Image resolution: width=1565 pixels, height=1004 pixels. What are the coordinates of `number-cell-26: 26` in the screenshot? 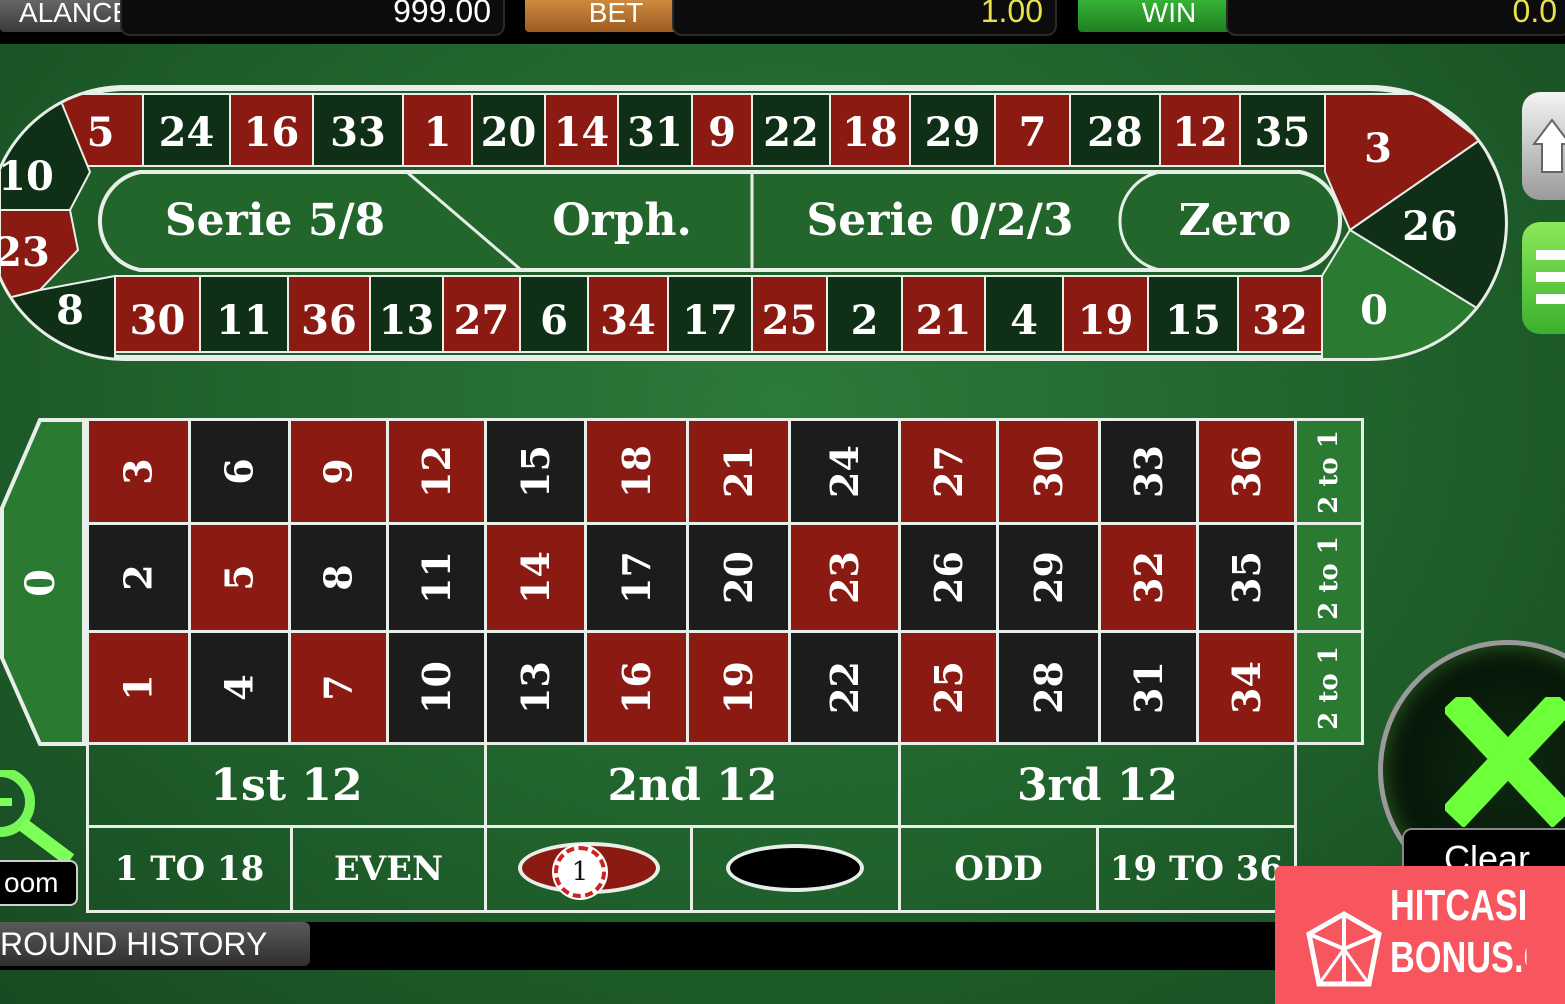 It's located at (948, 577).